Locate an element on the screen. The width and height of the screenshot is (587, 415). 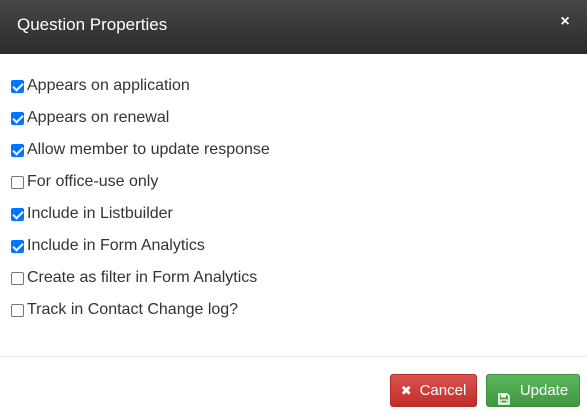
option-include-form-analytics: Include in Form Analytics is located at coordinates (293, 246).